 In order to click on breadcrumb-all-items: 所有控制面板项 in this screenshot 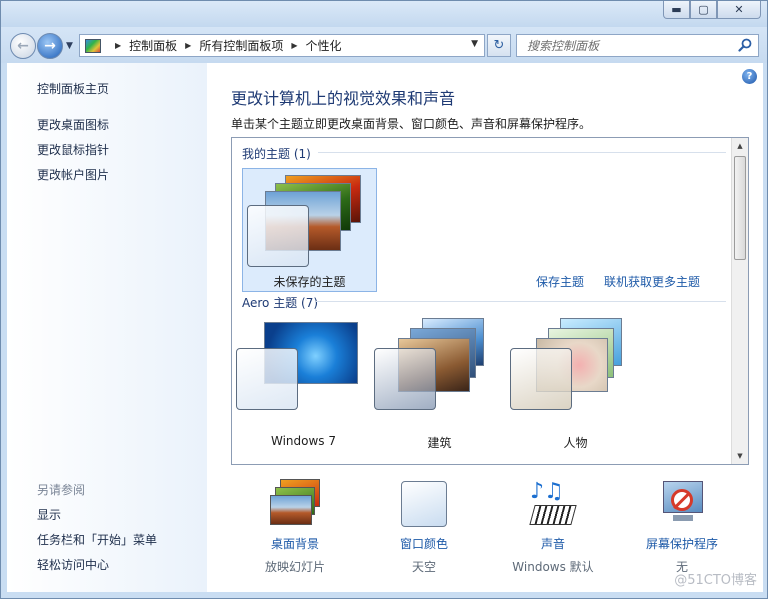, I will do `click(241, 45)`.